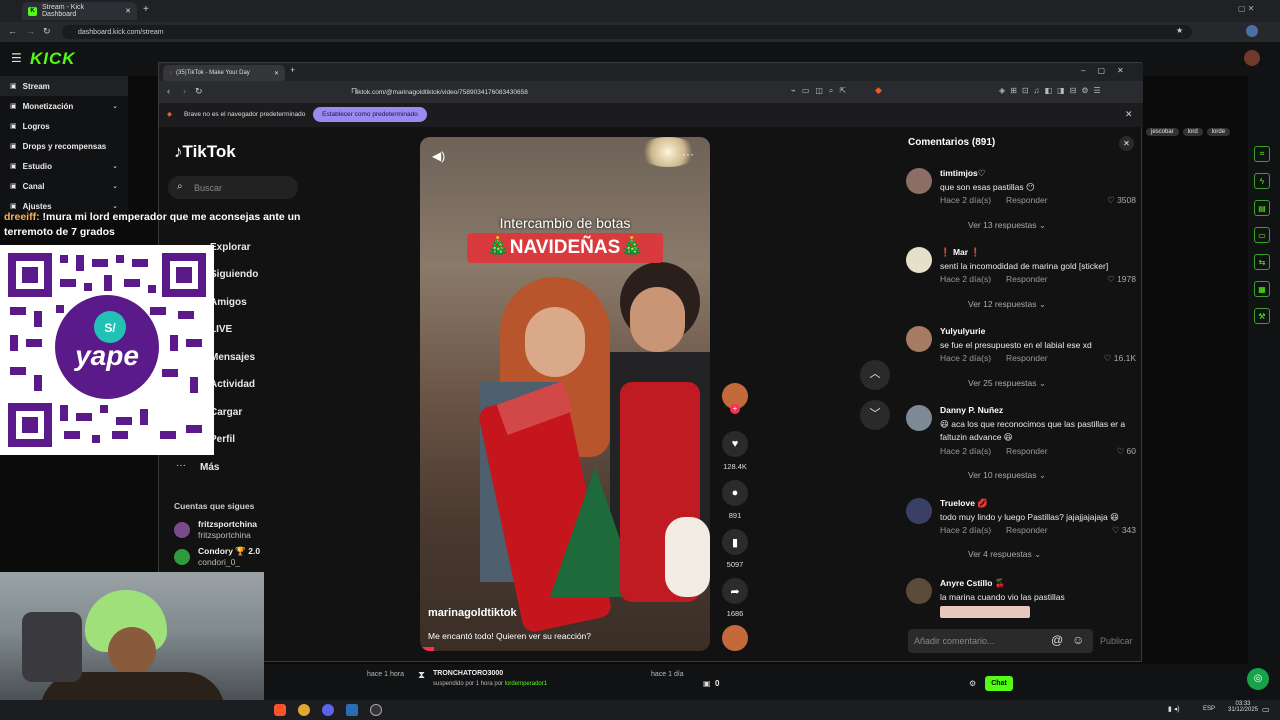 The height and width of the screenshot is (720, 1280). What do you see at coordinates (12, 31) in the screenshot?
I see `back-icon: ←` at bounding box center [12, 31].